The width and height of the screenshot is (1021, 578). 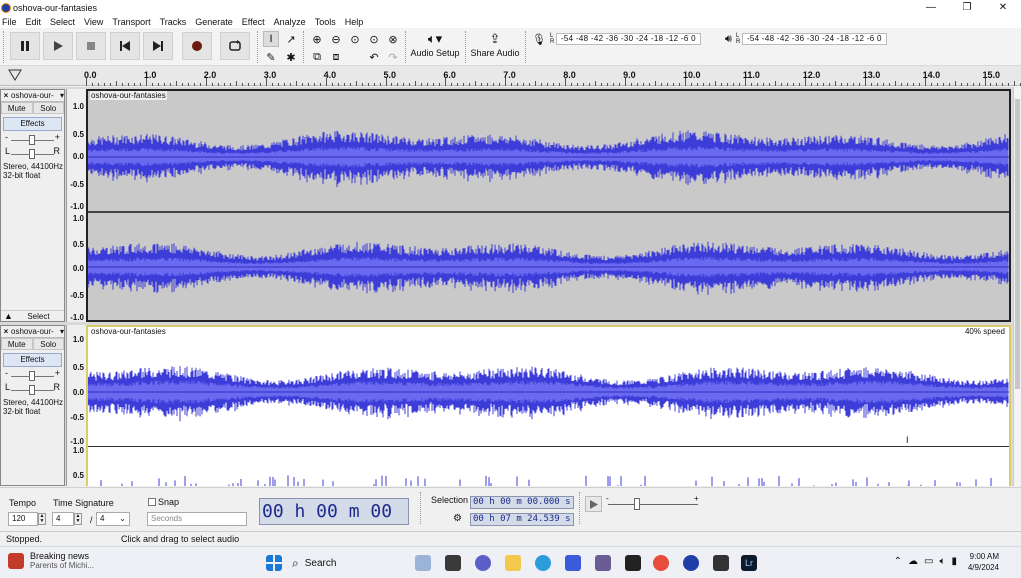 I want to click on menu-tools: Tools, so click(x=325, y=22).